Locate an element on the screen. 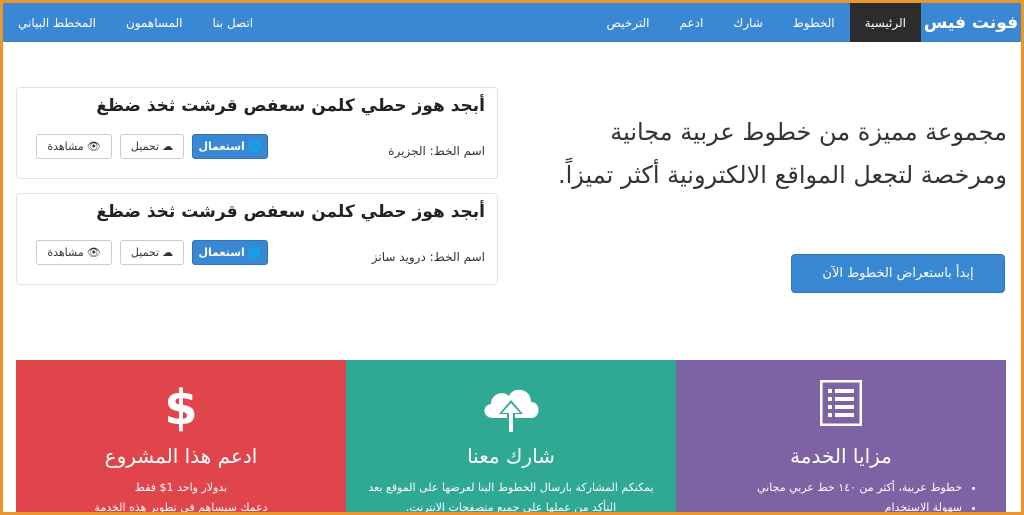  brand-logo: فونت فيس is located at coordinates (971, 22).